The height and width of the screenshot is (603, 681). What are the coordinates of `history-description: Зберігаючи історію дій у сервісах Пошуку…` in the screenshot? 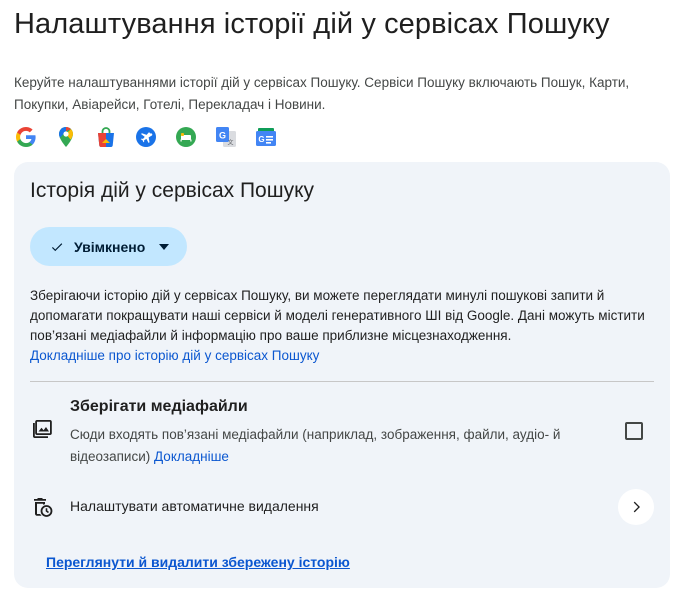 It's located at (340, 326).